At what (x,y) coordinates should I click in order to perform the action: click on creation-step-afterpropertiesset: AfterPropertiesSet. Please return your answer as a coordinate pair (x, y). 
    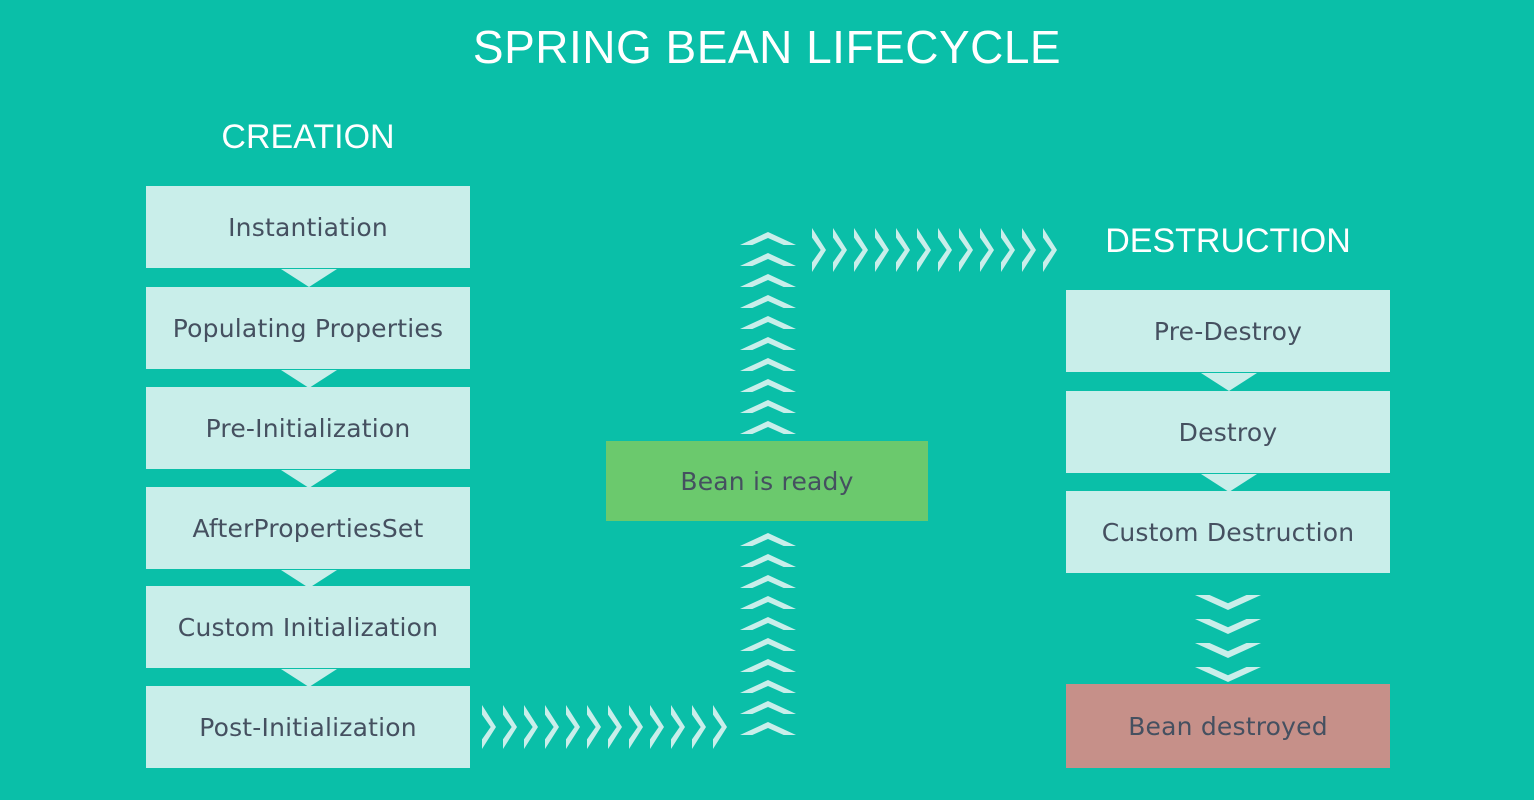
    Looking at the image, I should click on (308, 528).